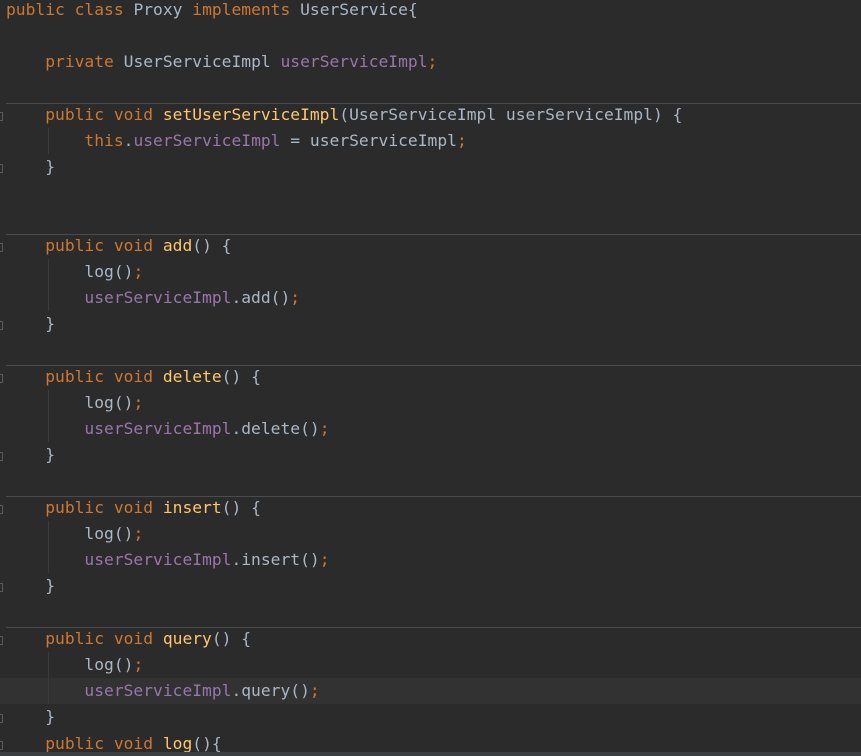 The image size is (861, 756). I want to click on code-line: public void insert() {, so click(430, 508).